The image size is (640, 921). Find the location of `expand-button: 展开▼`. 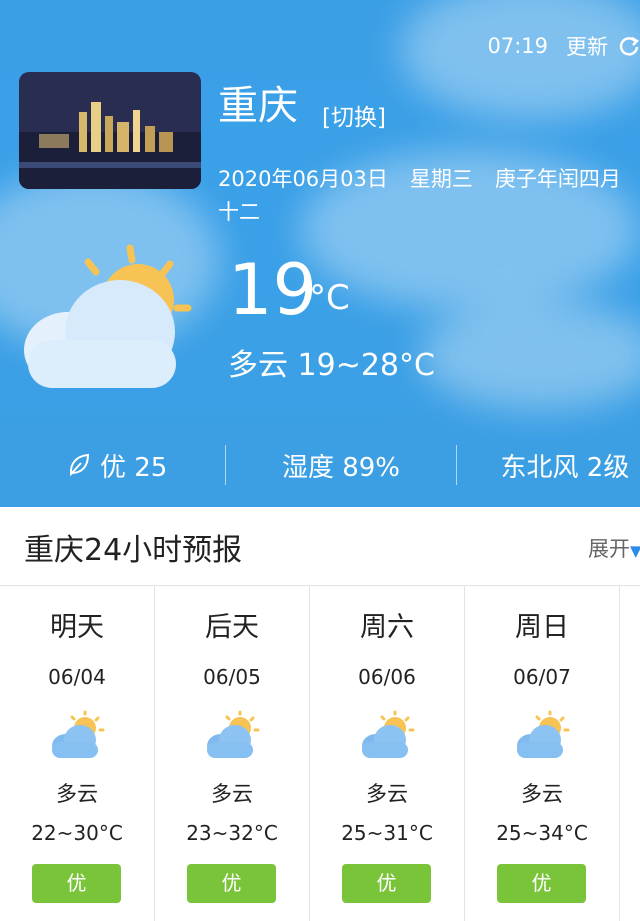

expand-button: 展开▼ is located at coordinates (614, 548).